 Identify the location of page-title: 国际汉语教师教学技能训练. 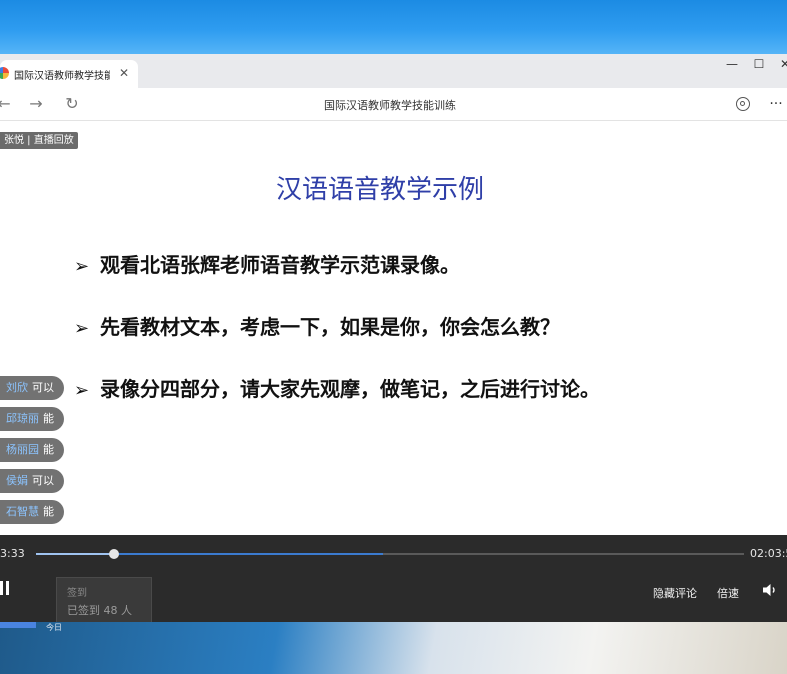
(390, 105).